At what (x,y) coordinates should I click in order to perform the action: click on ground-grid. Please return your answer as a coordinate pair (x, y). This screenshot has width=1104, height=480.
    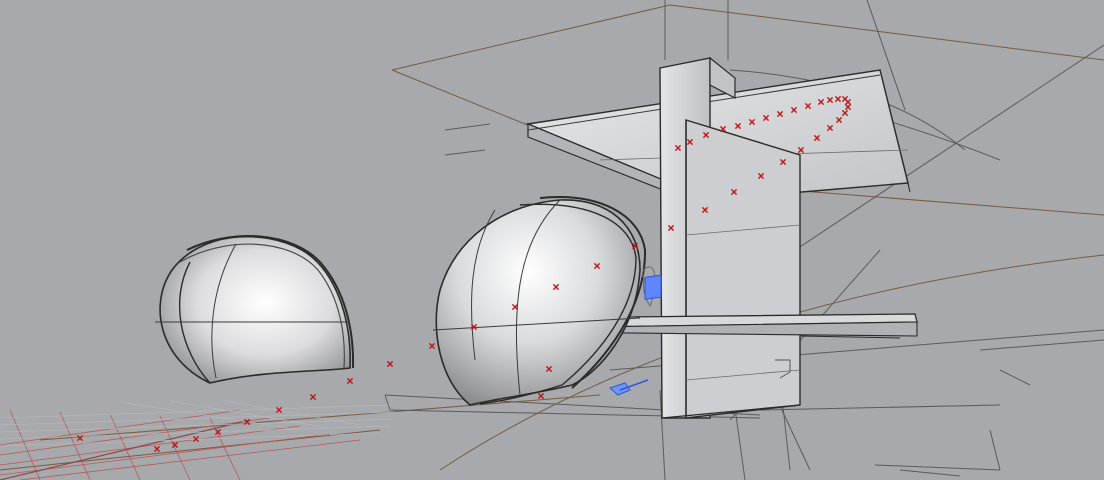
    Looking at the image, I should click on (180, 444).